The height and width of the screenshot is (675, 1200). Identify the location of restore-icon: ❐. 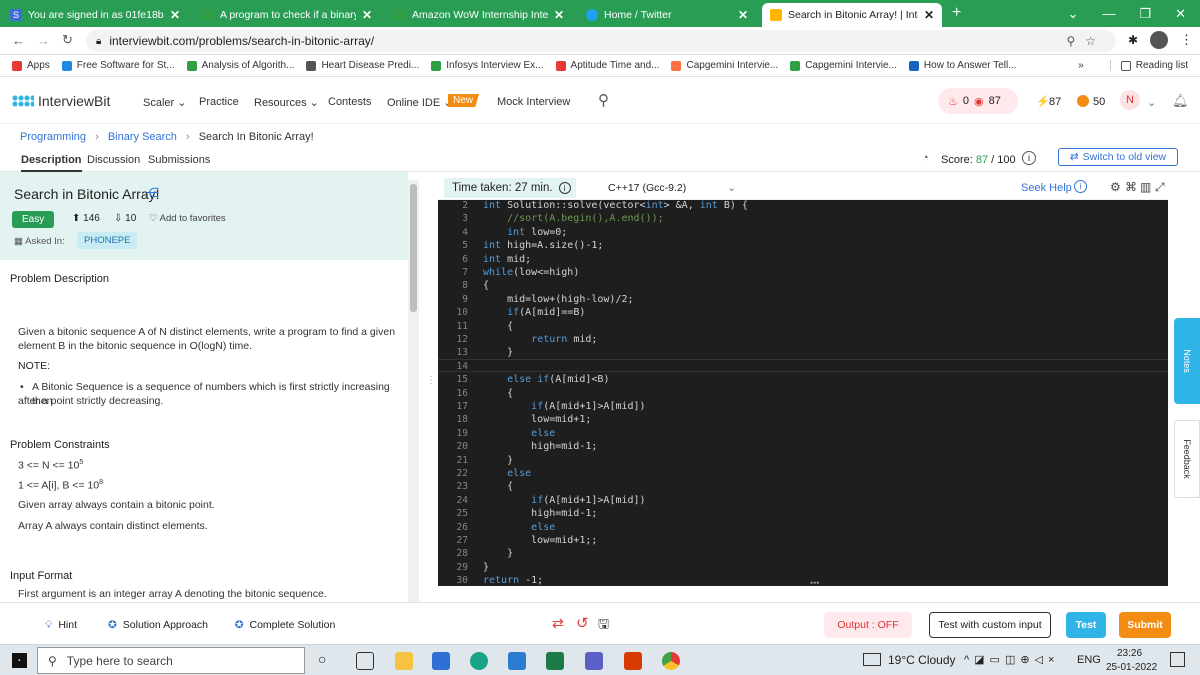
(1145, 14).